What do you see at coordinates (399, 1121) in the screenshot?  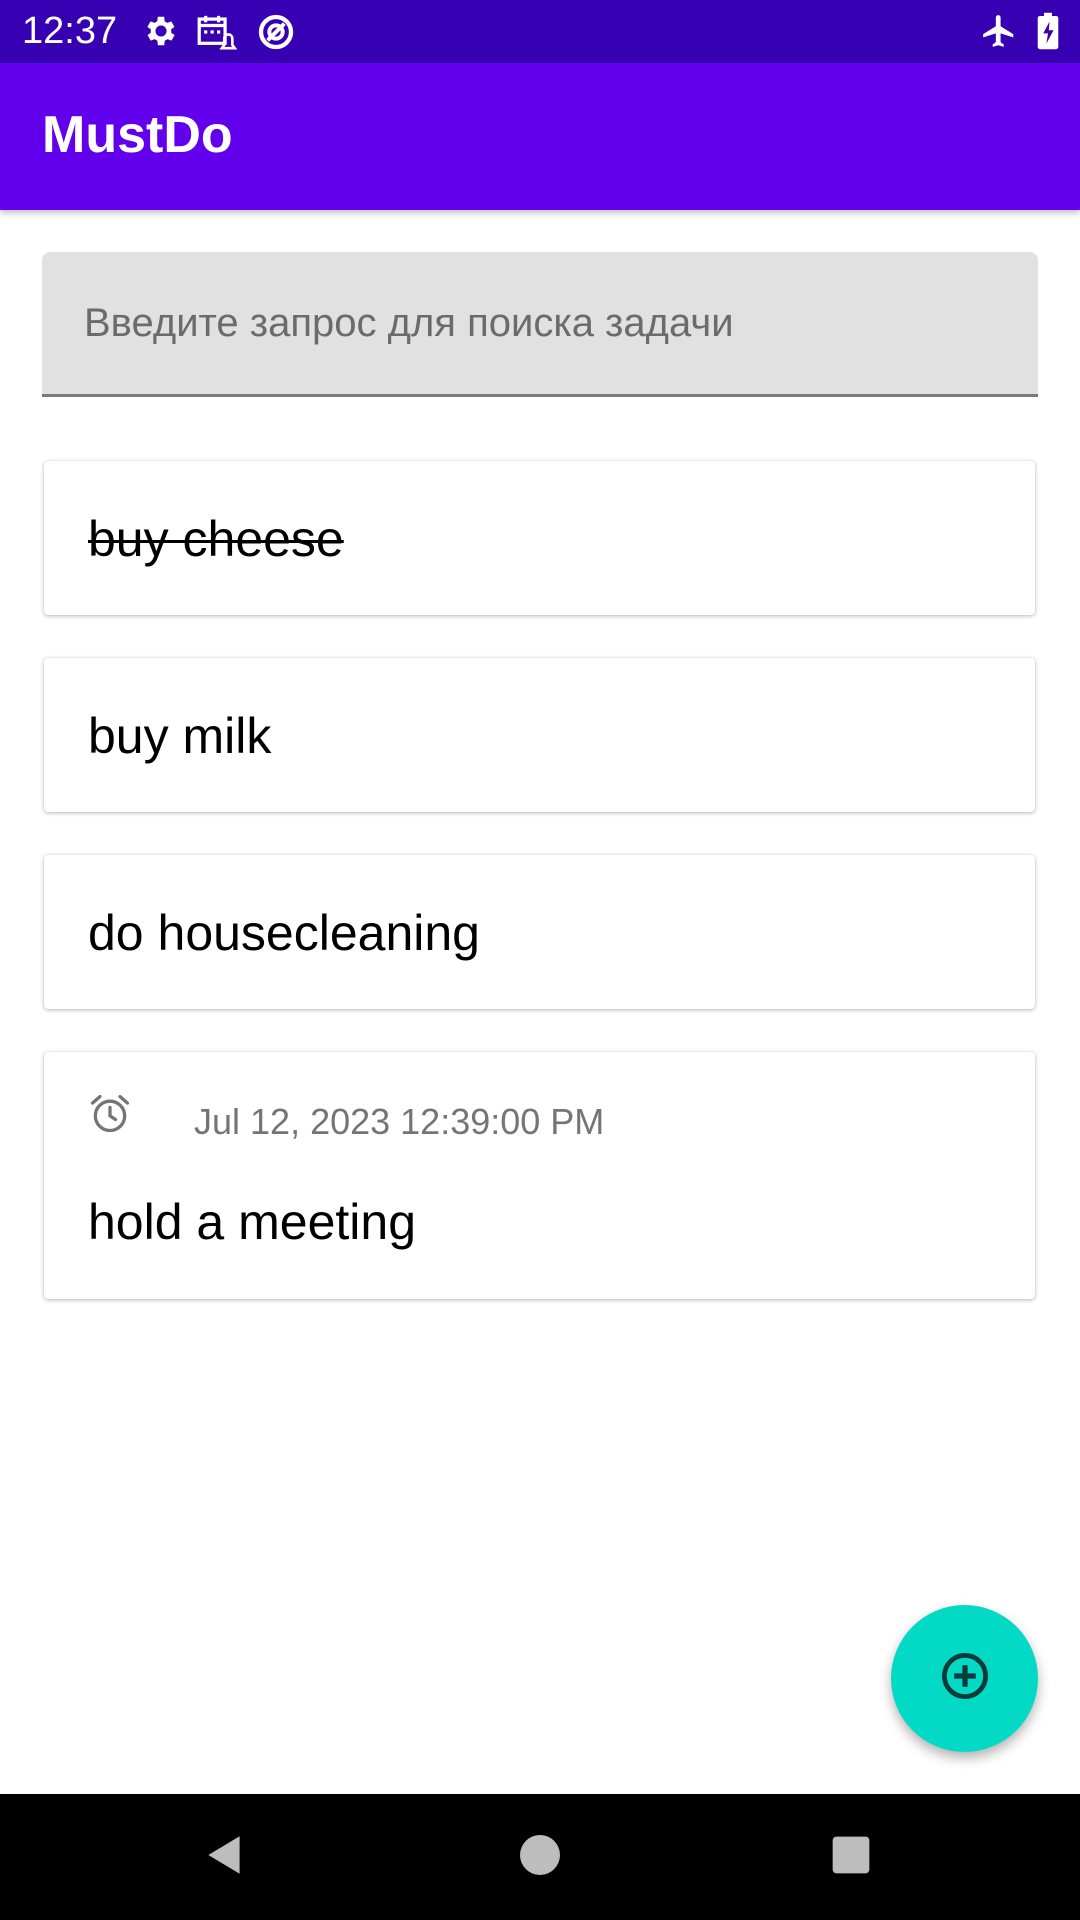 I see `reminder-datetime: Jul 12, 2023 12:39:00 PM` at bounding box center [399, 1121].